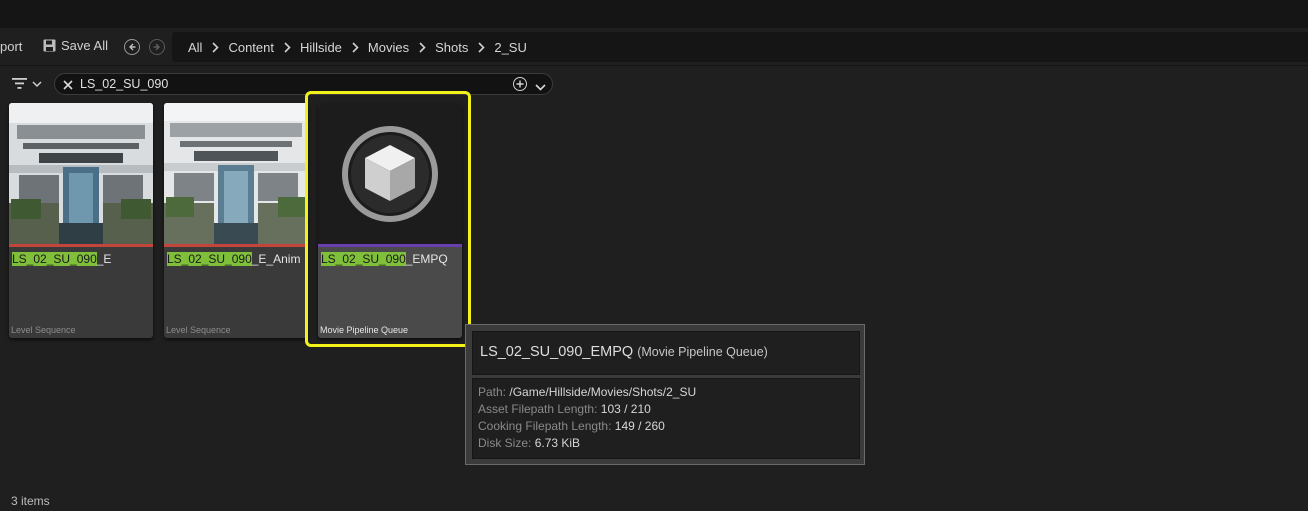 This screenshot has width=1308, height=511. I want to click on breadcrumb-2-su: 2_SU, so click(510, 47).